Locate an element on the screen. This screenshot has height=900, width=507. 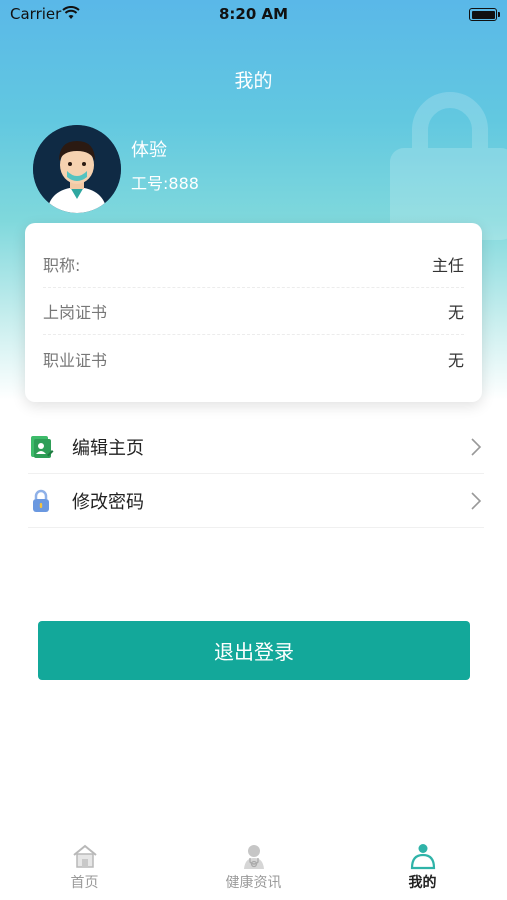
tab-mine: 我的 is located at coordinates (422, 868).